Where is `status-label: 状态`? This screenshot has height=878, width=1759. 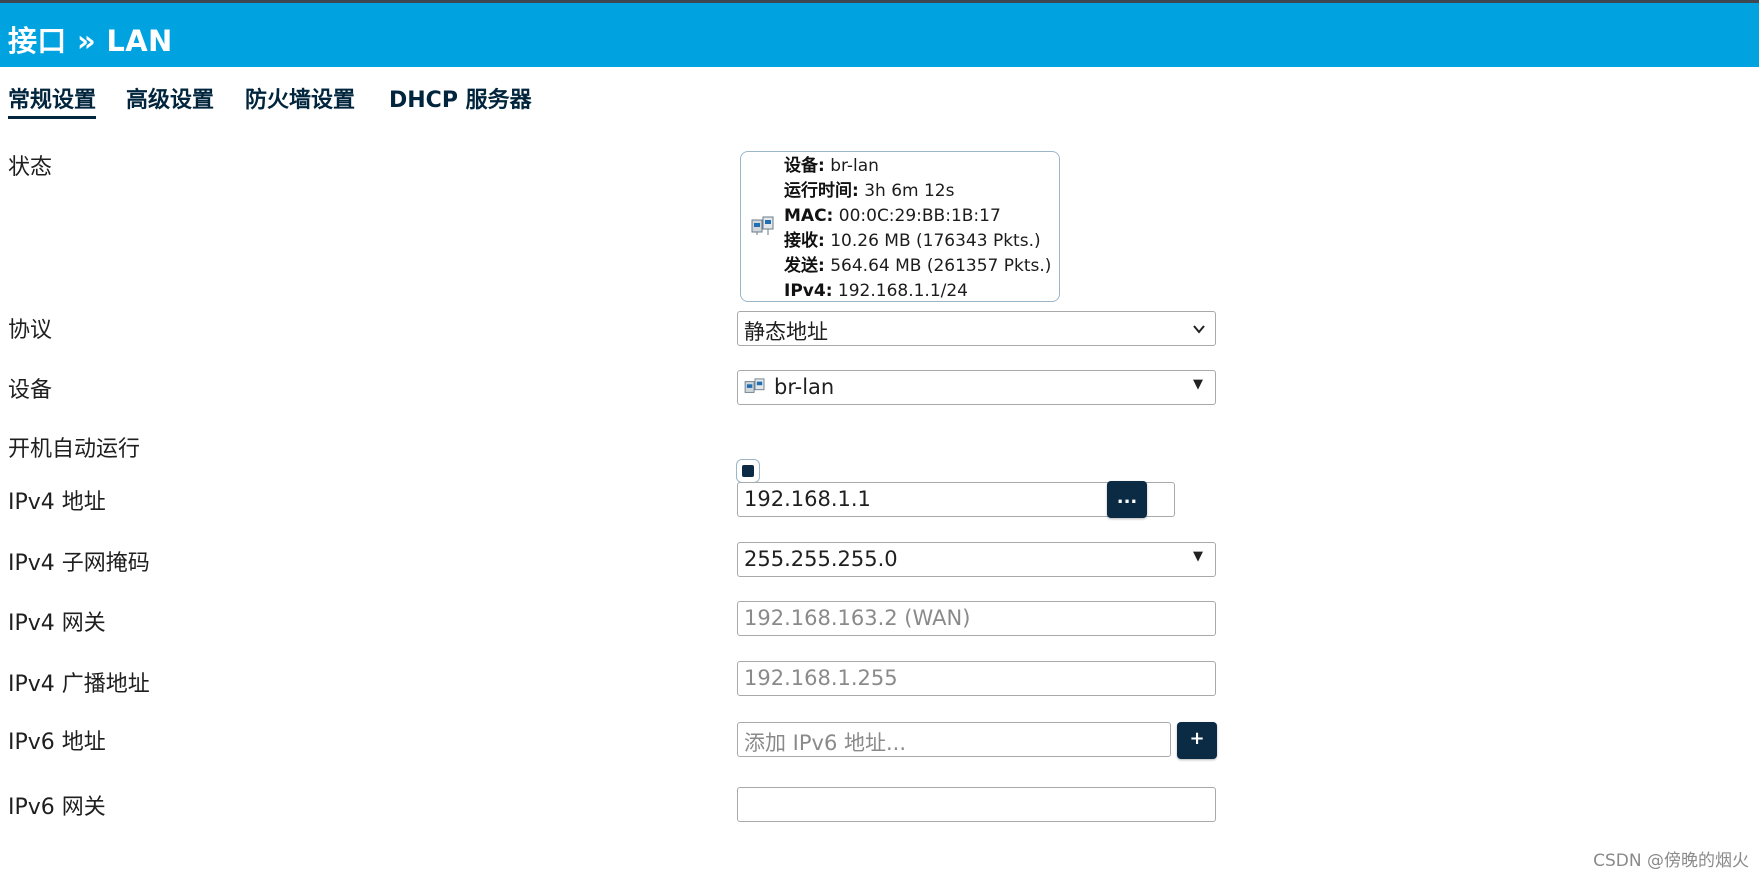 status-label: 状态 is located at coordinates (30, 167).